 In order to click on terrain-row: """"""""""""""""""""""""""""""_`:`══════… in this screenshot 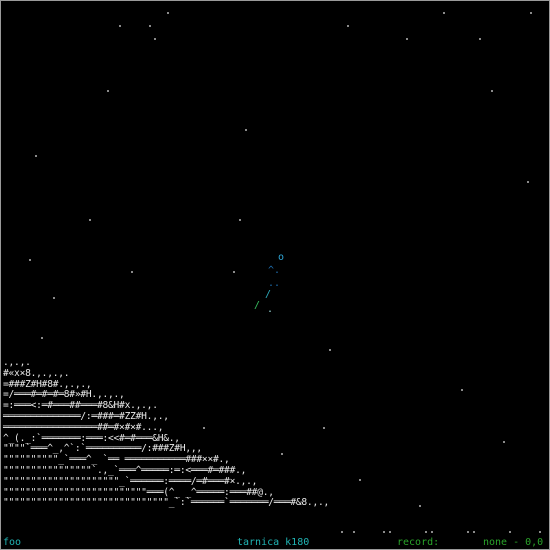, I will do `click(166, 503)`.